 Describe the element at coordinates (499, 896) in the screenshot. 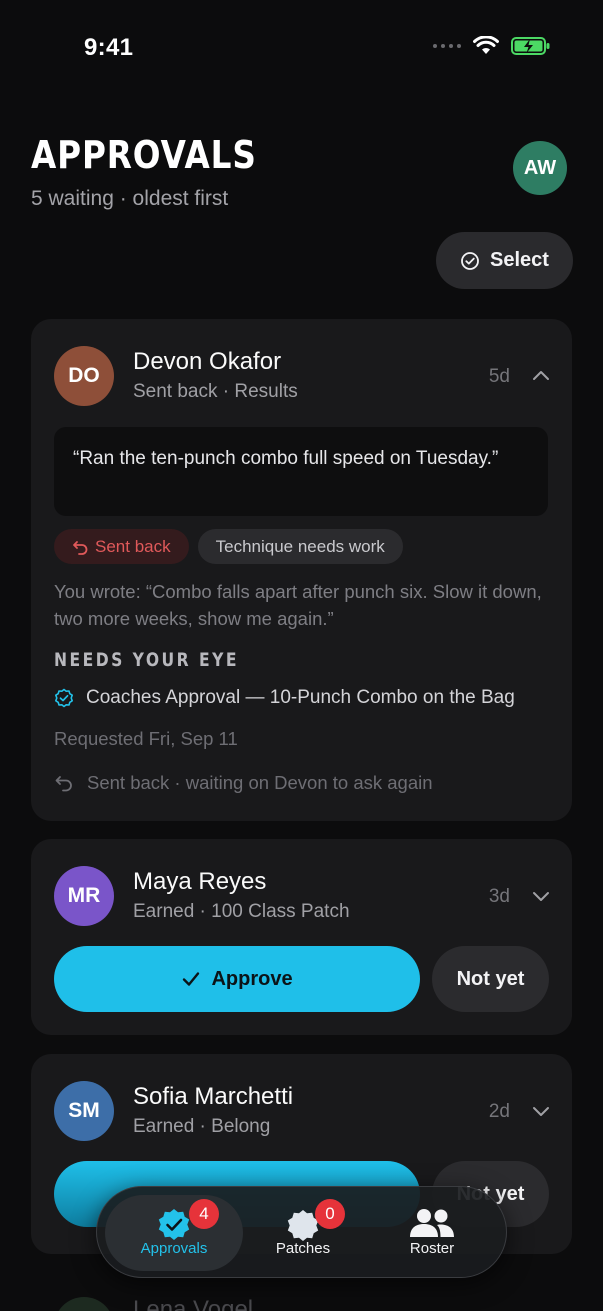

I see `age-label: 3d` at that location.